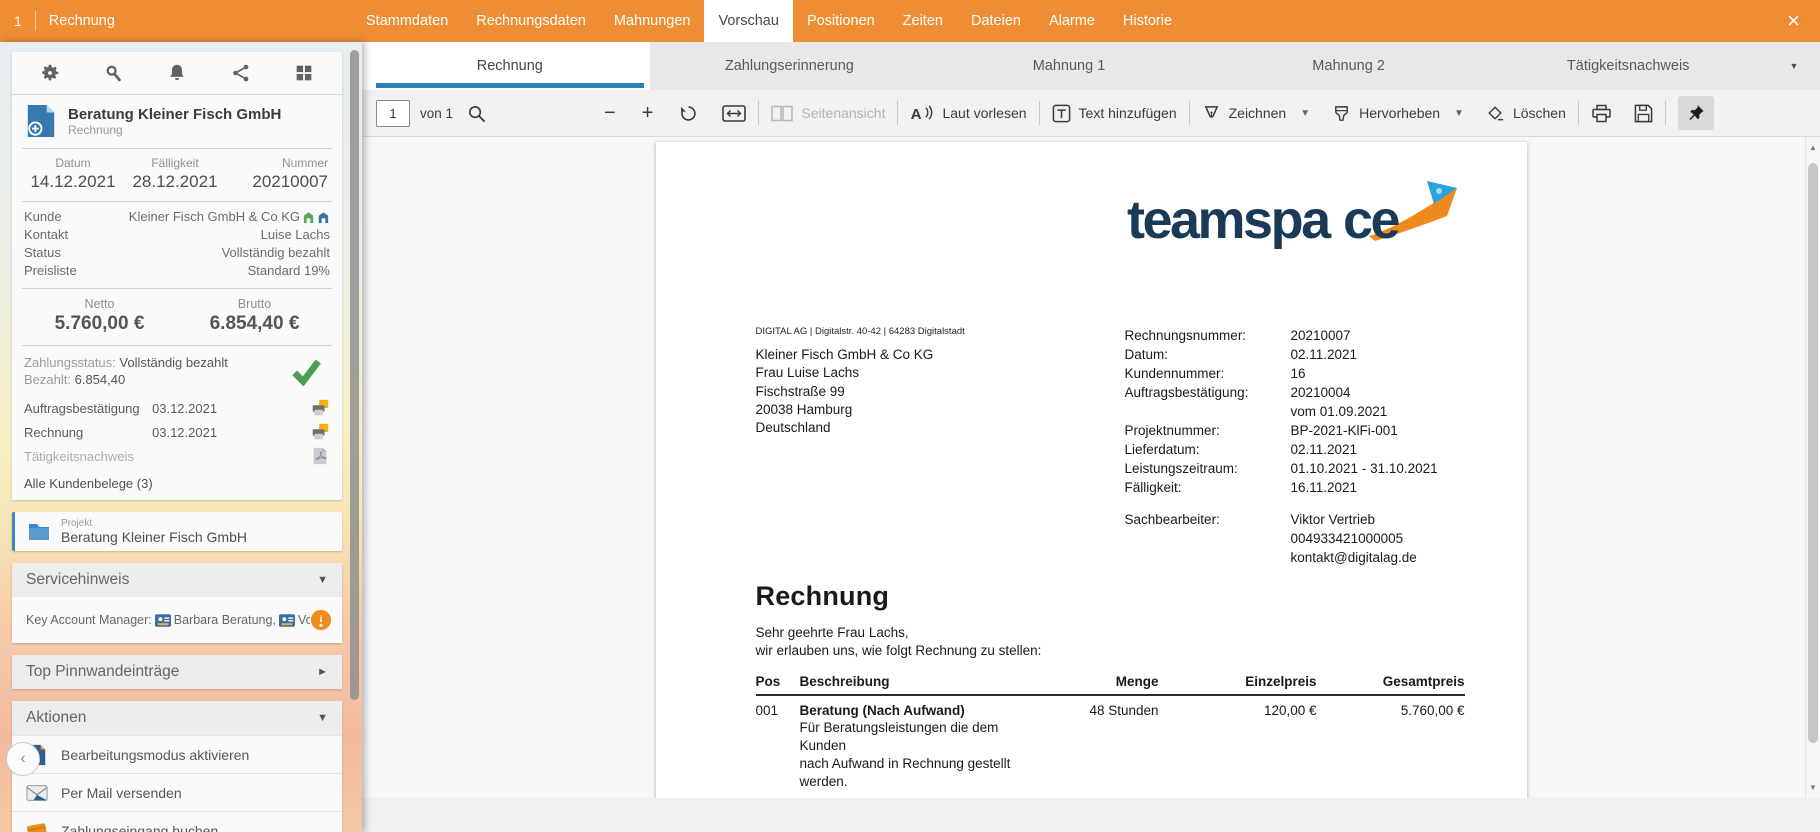 The width and height of the screenshot is (1820, 832). I want to click on save-icon, so click(1643, 113).